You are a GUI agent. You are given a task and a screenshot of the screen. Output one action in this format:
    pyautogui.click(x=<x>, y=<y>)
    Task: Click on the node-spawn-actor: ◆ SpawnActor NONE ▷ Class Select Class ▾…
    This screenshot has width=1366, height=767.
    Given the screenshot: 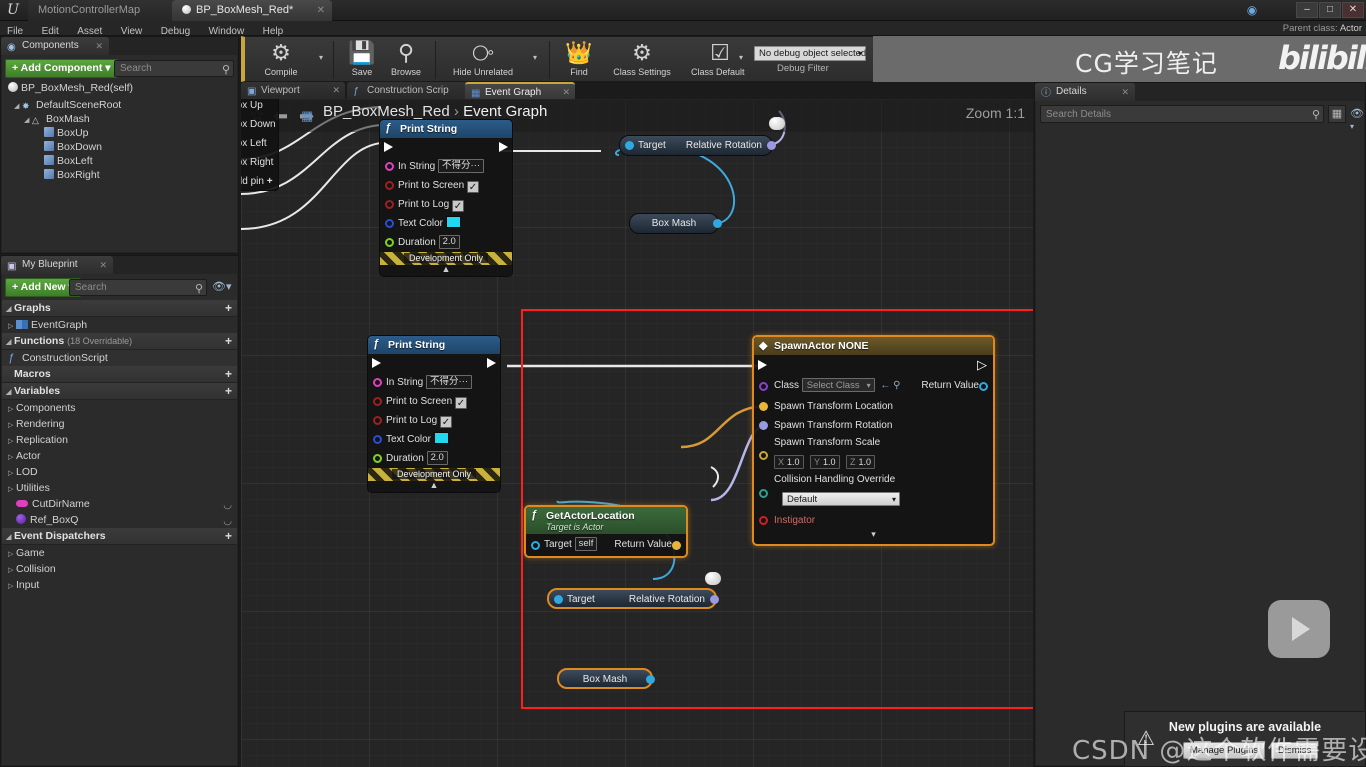 What is the action you would take?
    pyautogui.click(x=873, y=440)
    